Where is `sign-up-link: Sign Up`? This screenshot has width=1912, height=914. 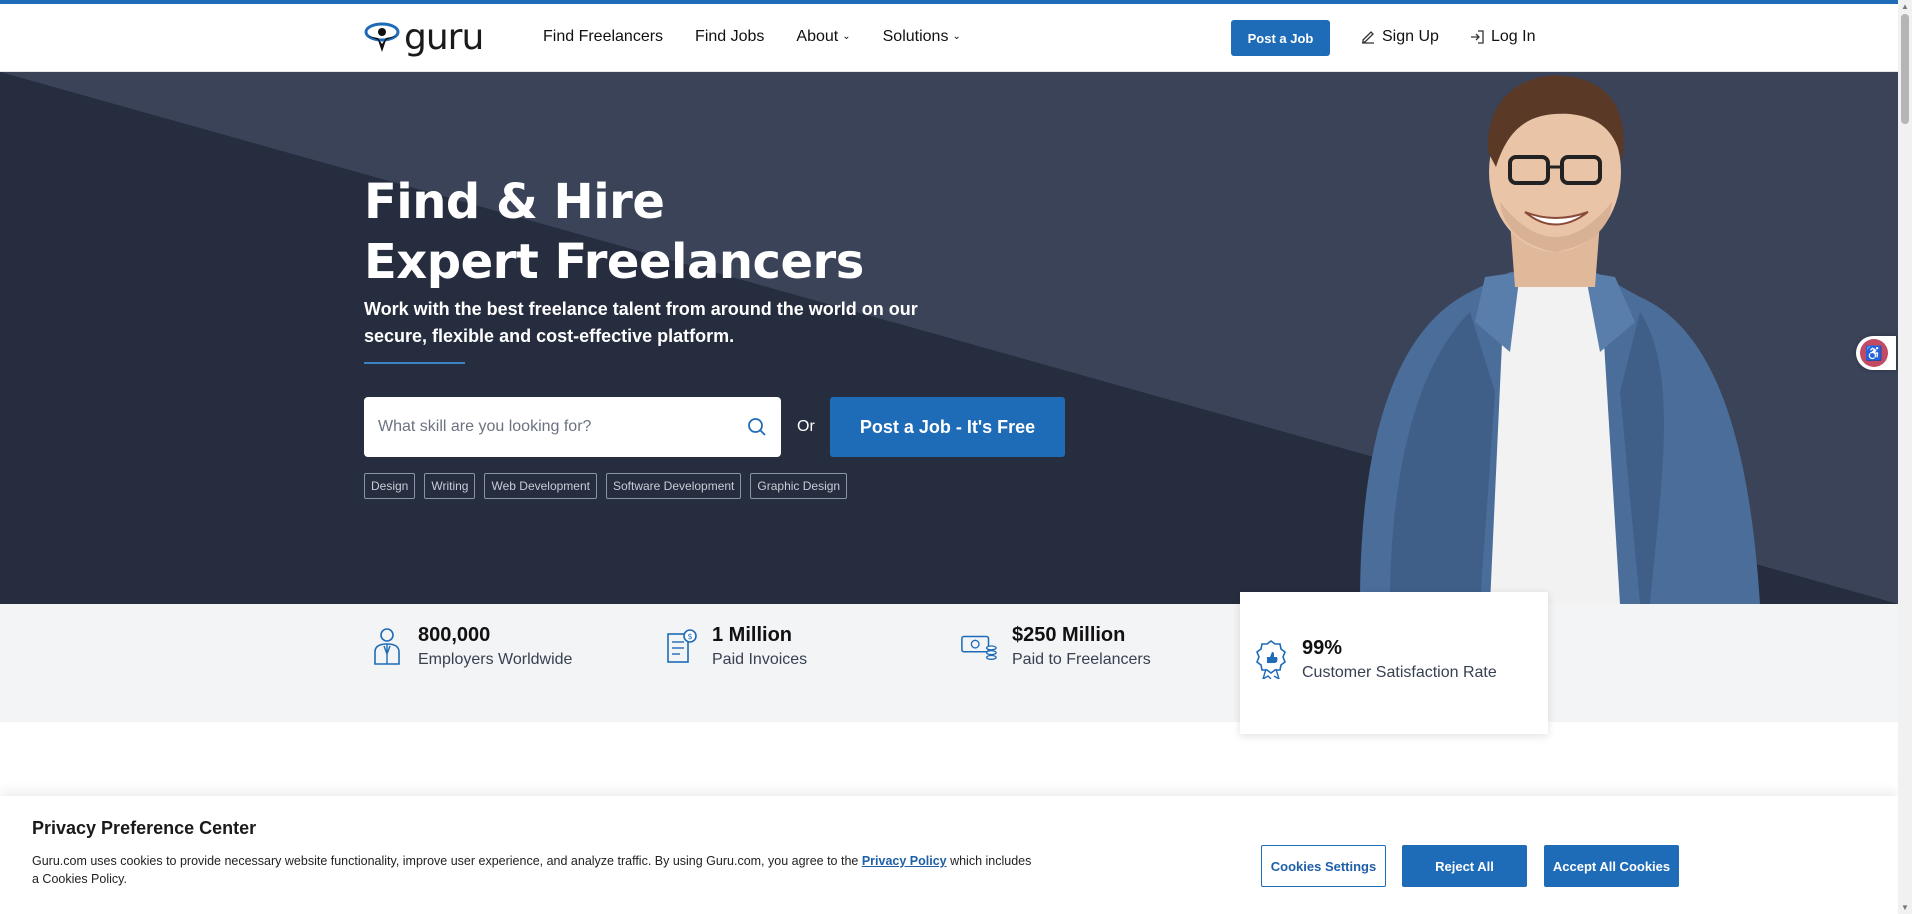 sign-up-link: Sign Up is located at coordinates (1399, 37).